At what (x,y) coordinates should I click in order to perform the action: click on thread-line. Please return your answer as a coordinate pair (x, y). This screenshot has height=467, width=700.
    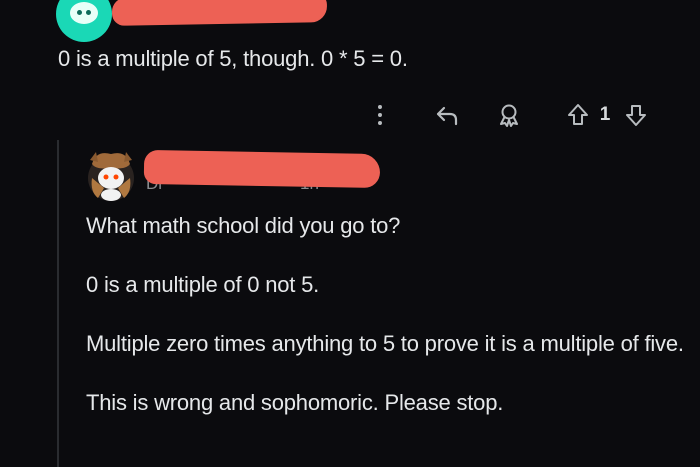
    Looking at the image, I should click on (58, 303).